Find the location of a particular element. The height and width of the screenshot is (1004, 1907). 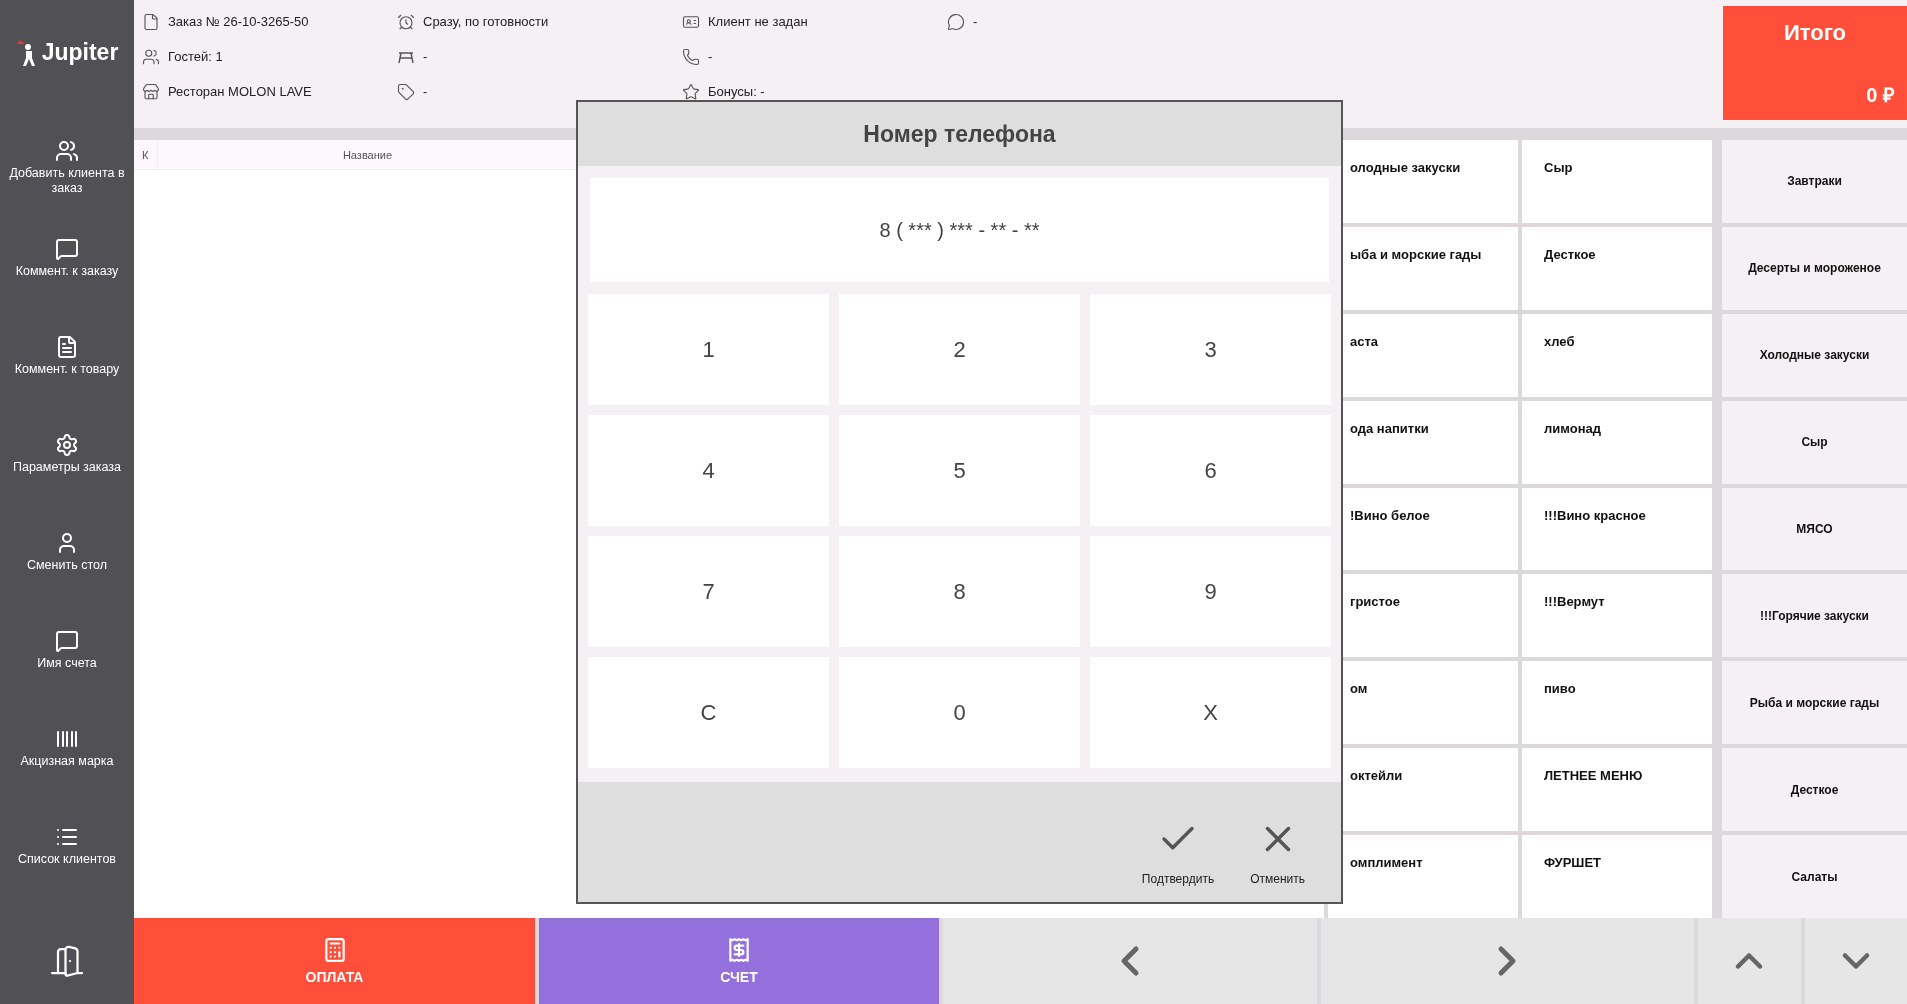

phone-icon is located at coordinates (691, 56).